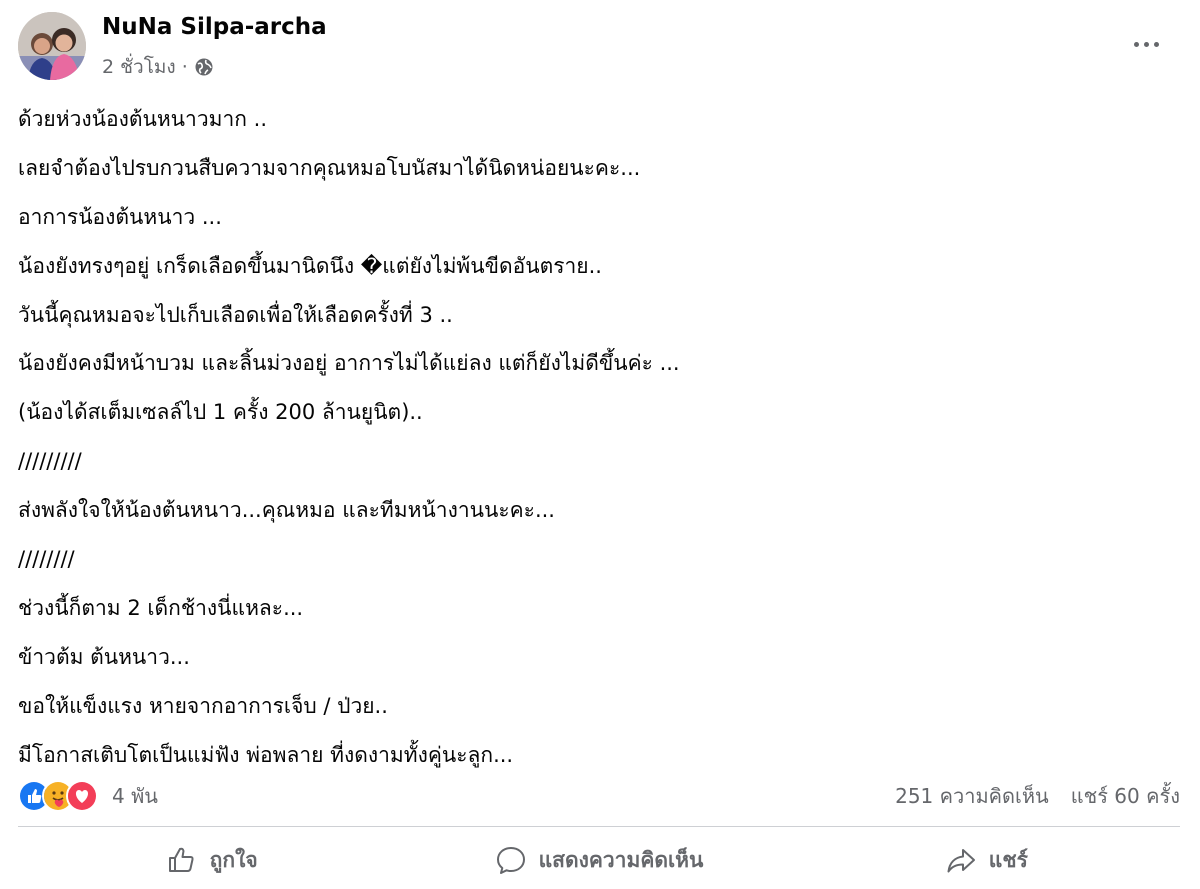  What do you see at coordinates (203, 705) in the screenshot?
I see `post-line: ขอให้แข็งแรง หายจากอาการเจ็บ / ป่วย..` at bounding box center [203, 705].